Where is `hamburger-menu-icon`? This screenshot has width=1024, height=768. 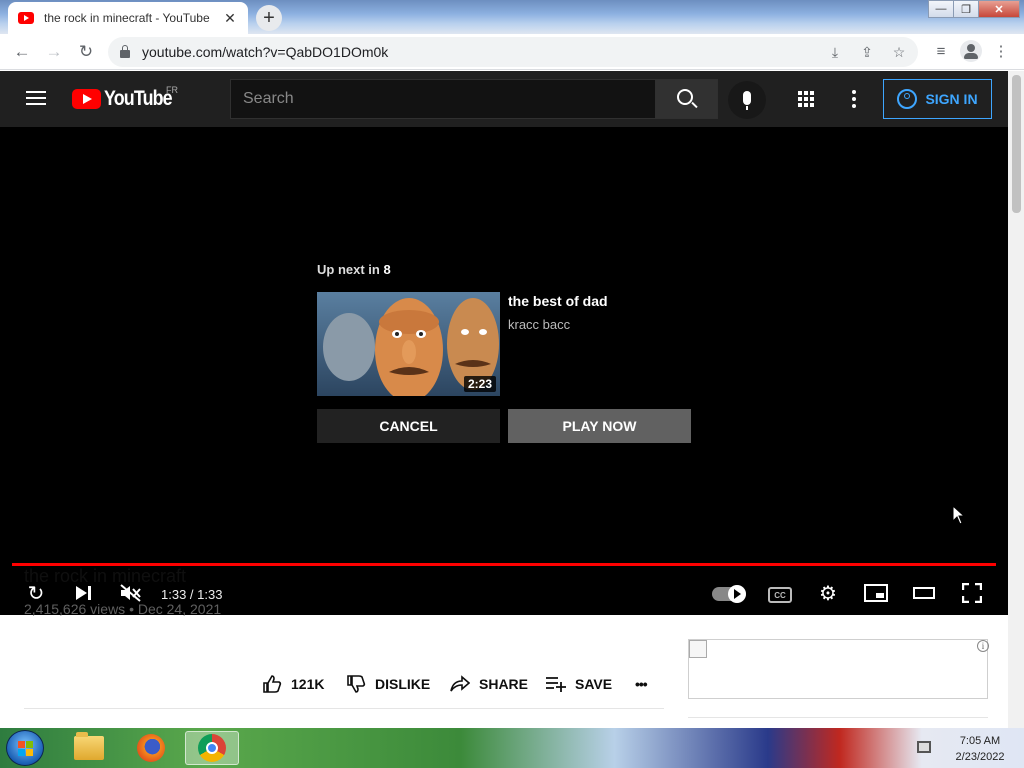
hamburger-menu-icon is located at coordinates (36, 98).